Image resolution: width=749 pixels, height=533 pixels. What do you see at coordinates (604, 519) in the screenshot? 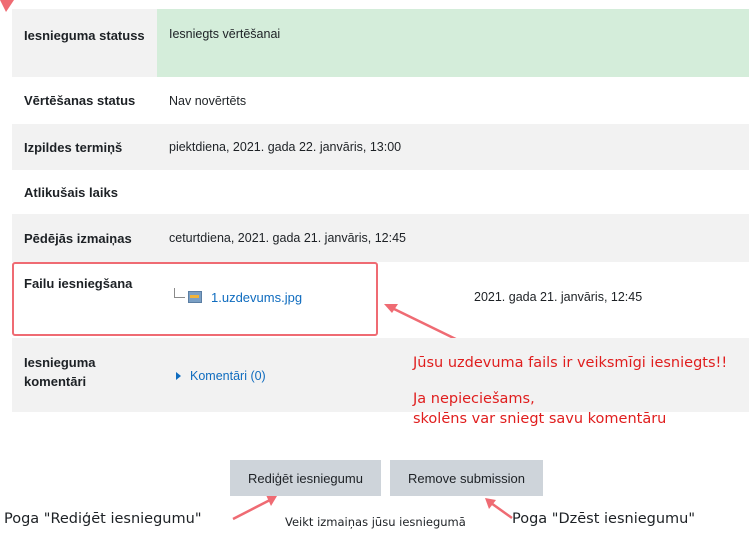
I see `delete-button-annotation: Poga "Dzēst iesniegumu"` at bounding box center [604, 519].